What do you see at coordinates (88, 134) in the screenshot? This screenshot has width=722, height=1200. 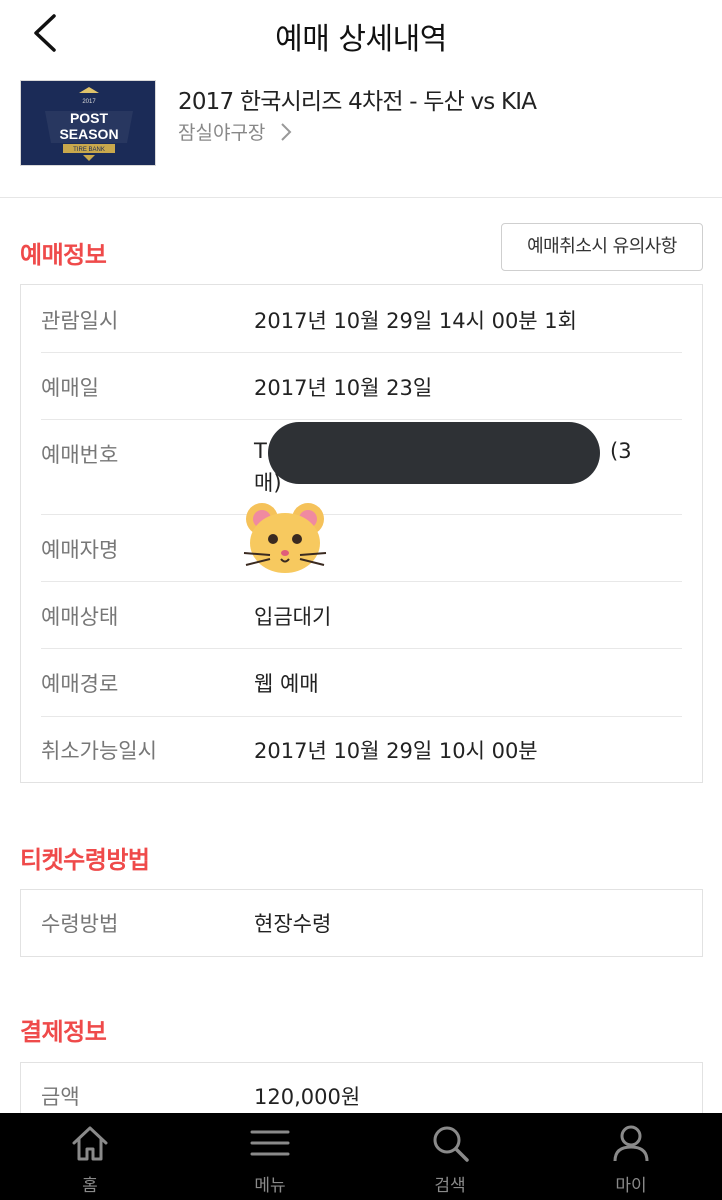 I see `svg-text: SEASON` at bounding box center [88, 134].